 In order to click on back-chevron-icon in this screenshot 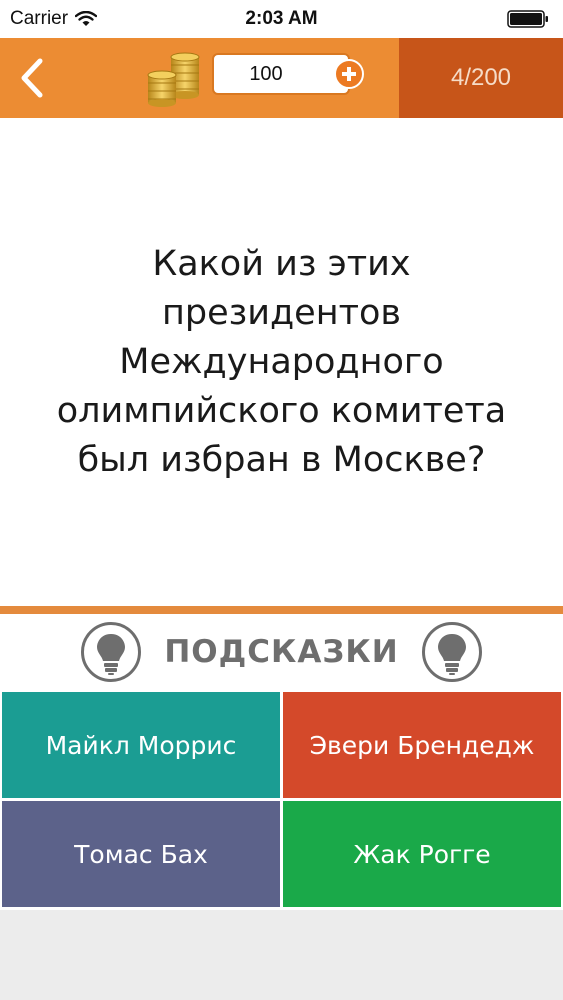, I will do `click(32, 78)`.